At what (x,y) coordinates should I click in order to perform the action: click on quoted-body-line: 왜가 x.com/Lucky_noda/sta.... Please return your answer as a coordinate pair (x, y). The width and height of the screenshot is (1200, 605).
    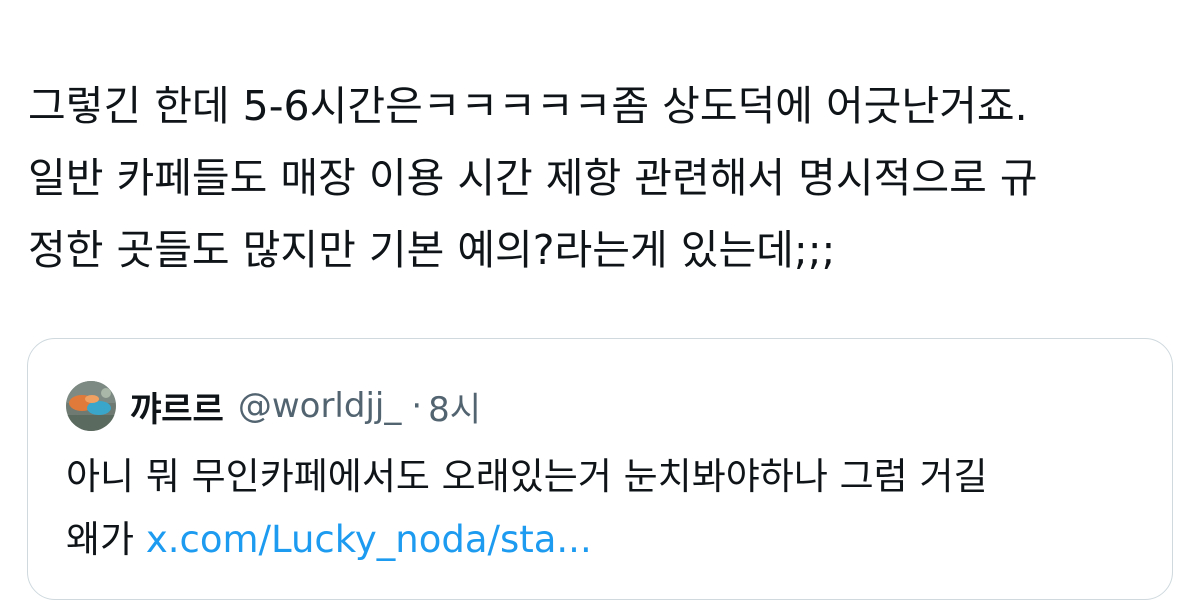
    Looking at the image, I should click on (606, 539).